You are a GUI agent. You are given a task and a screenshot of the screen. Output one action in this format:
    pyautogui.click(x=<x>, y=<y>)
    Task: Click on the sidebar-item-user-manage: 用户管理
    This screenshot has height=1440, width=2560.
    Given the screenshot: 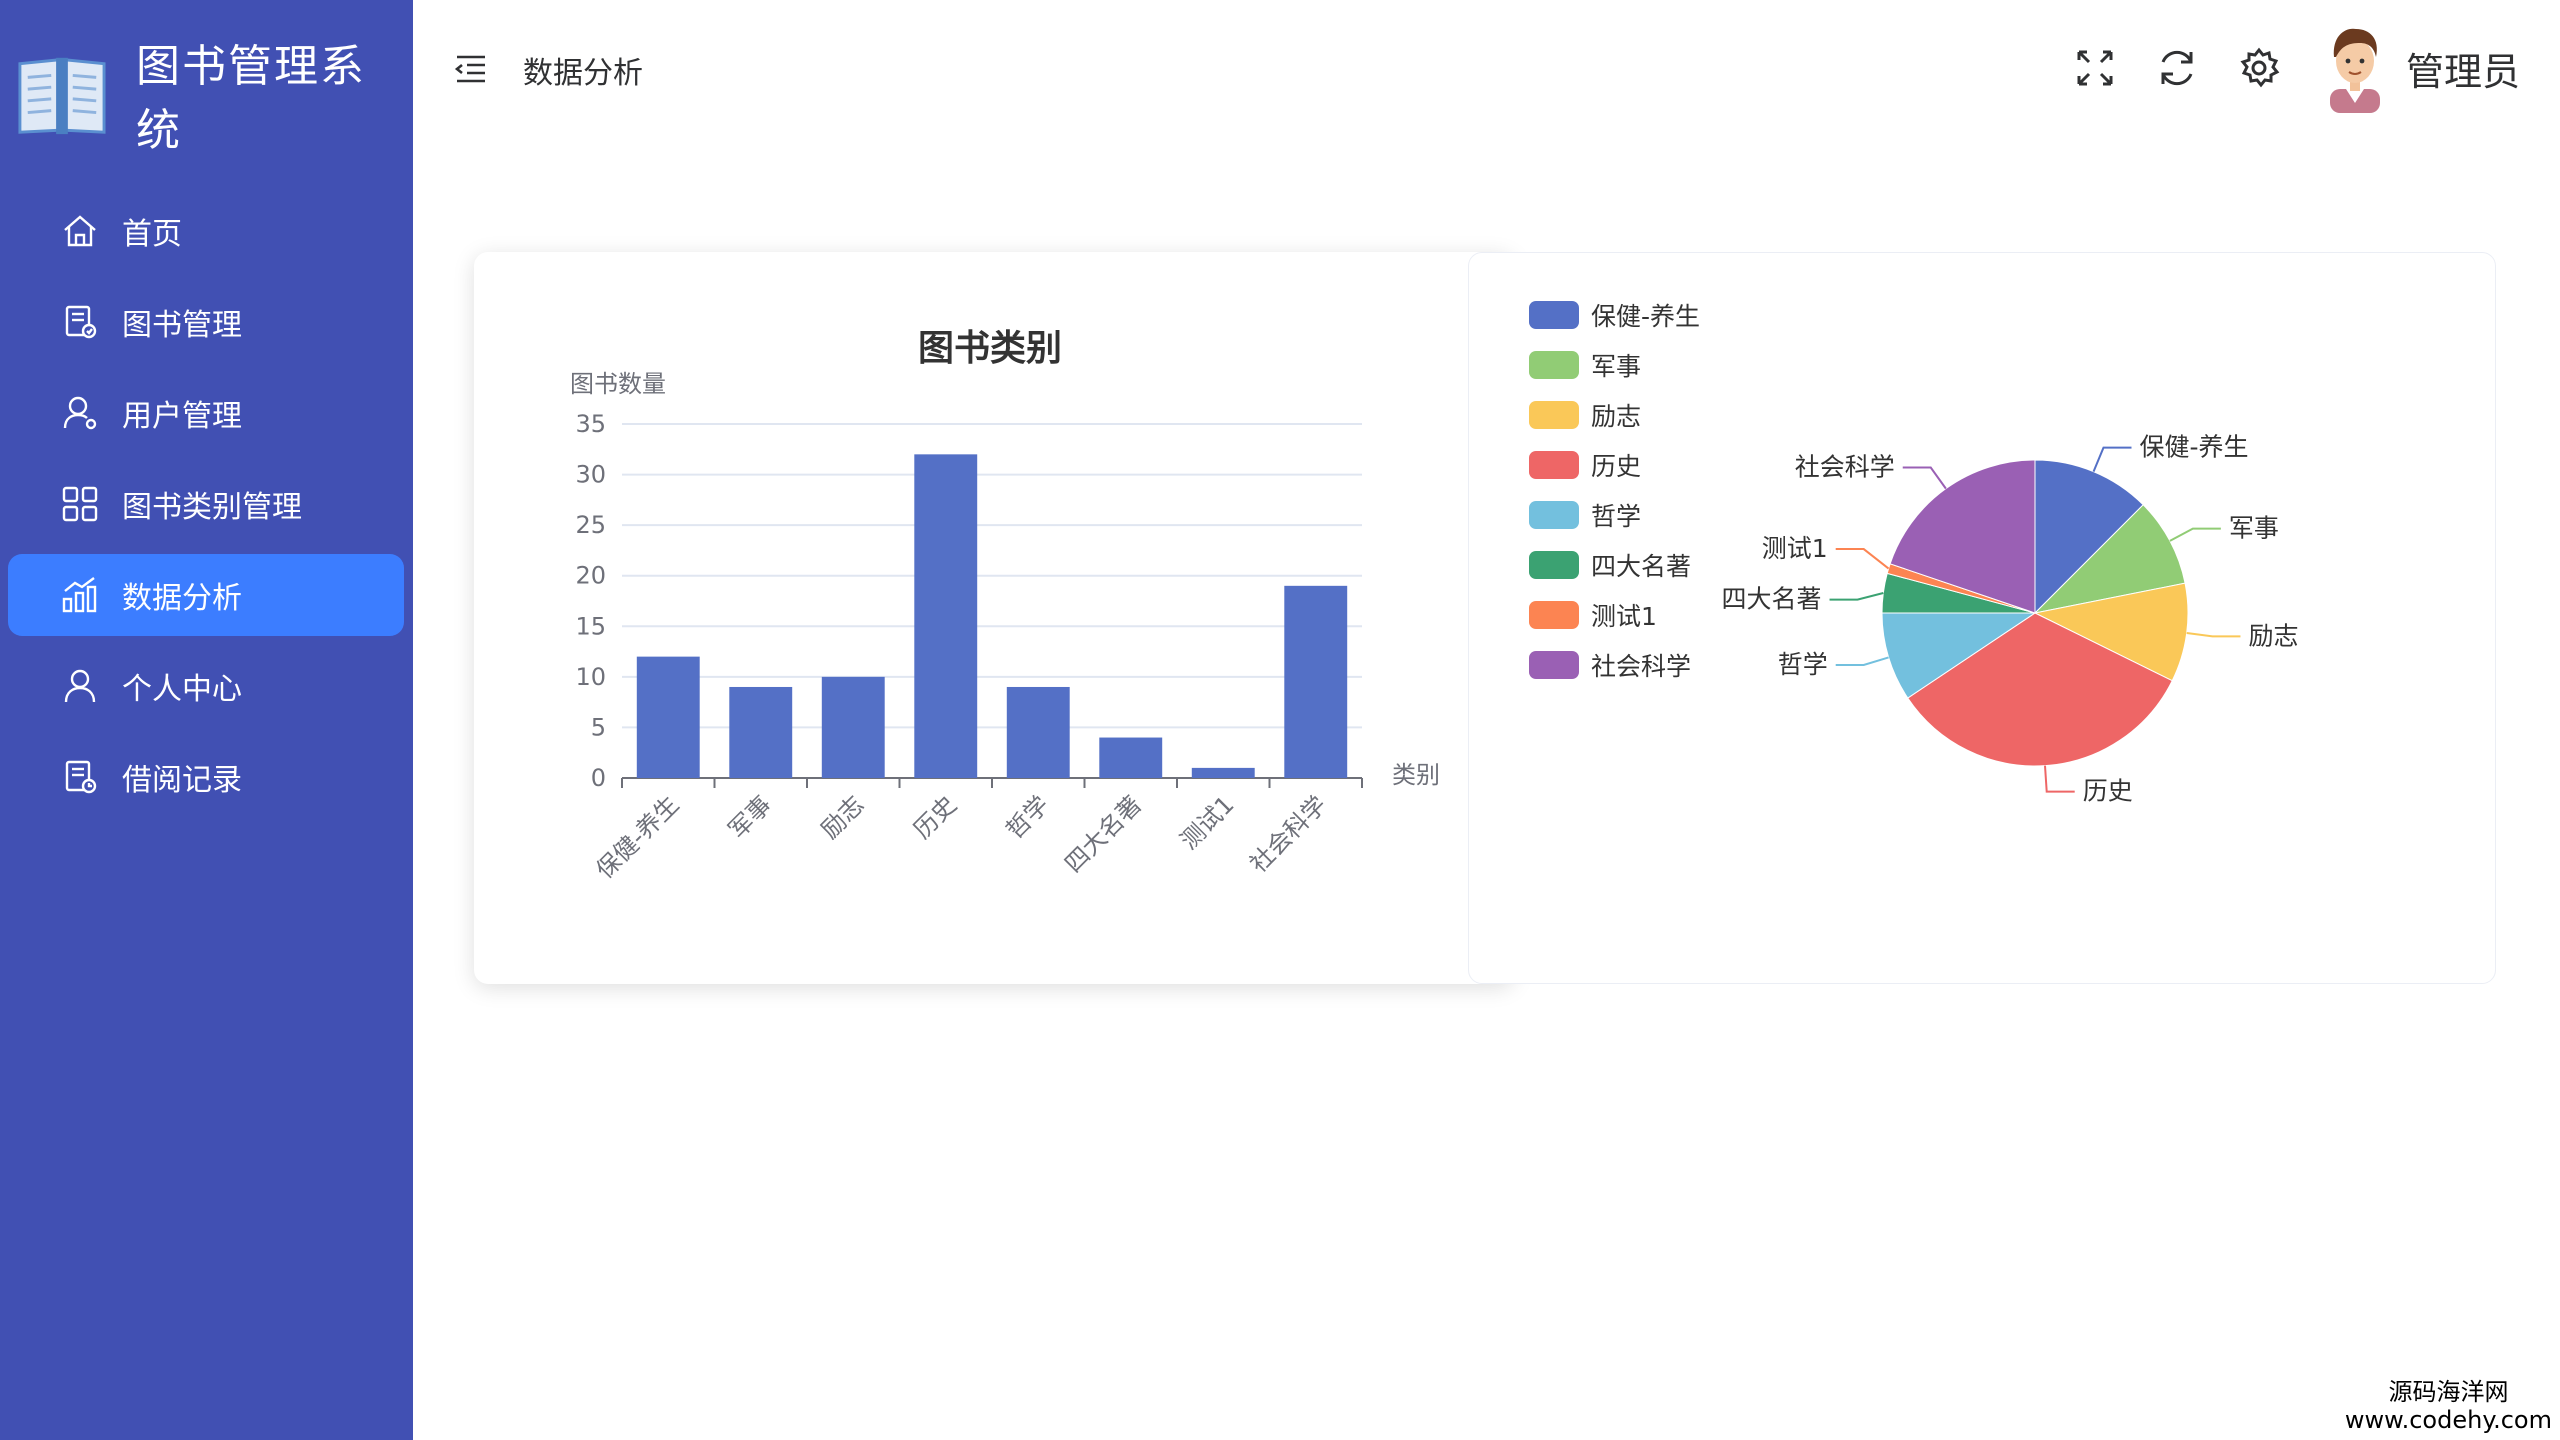 What is the action you would take?
    pyautogui.click(x=206, y=413)
    